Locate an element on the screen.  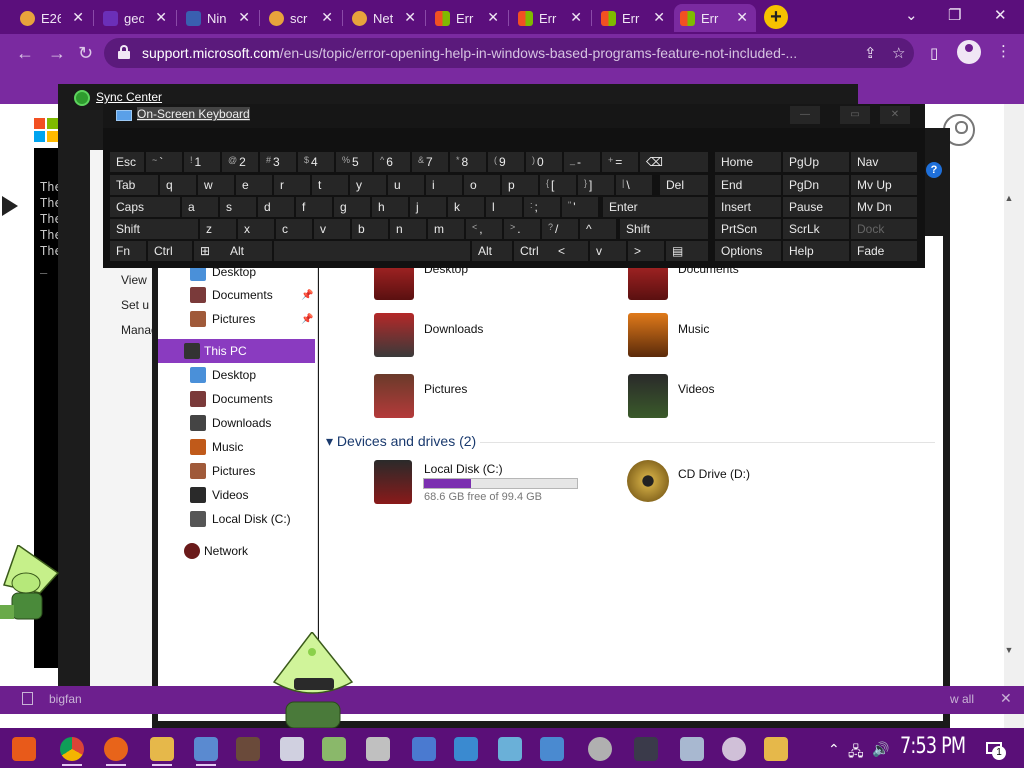
osk-key: ? / is located at coordinates (560, 229).